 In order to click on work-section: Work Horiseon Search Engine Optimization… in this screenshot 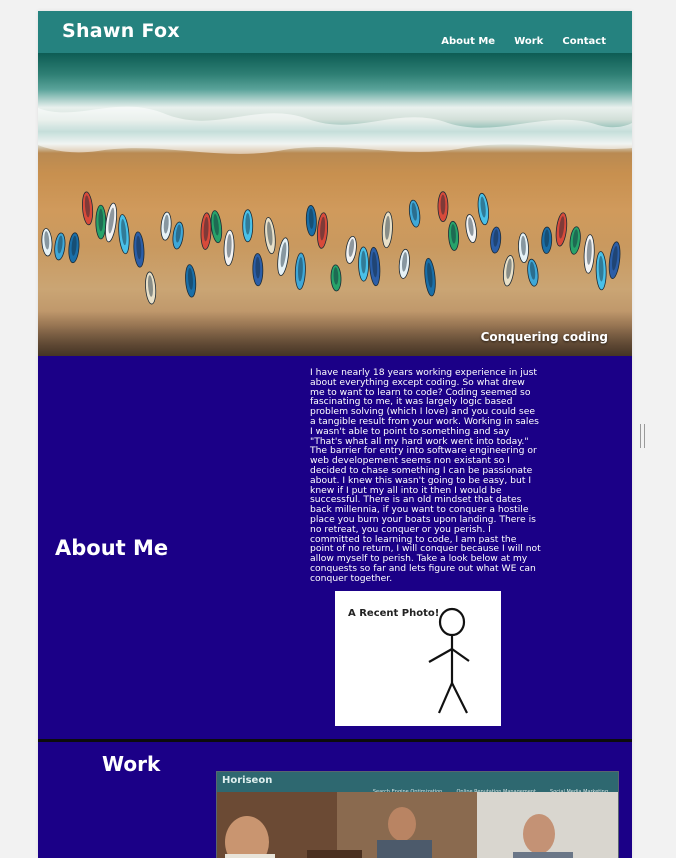, I will do `click(335, 800)`.